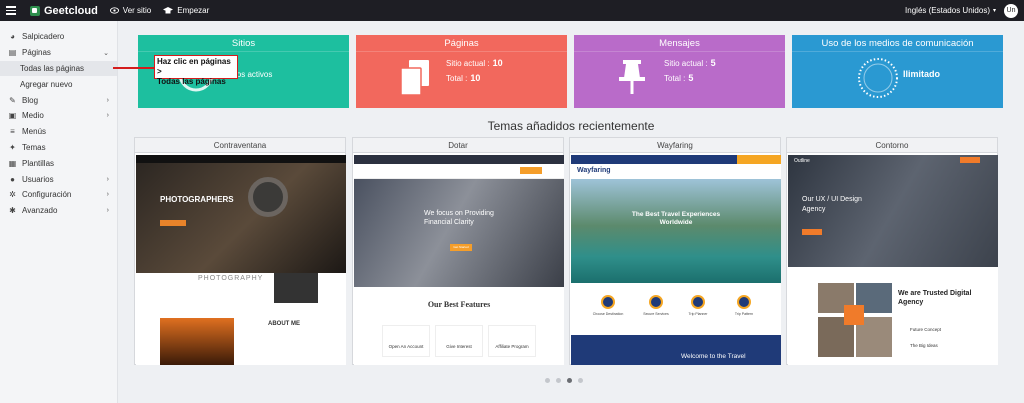 This screenshot has width=1024, height=403. I want to click on theme-about-text: ABOUT ME, so click(284, 324).